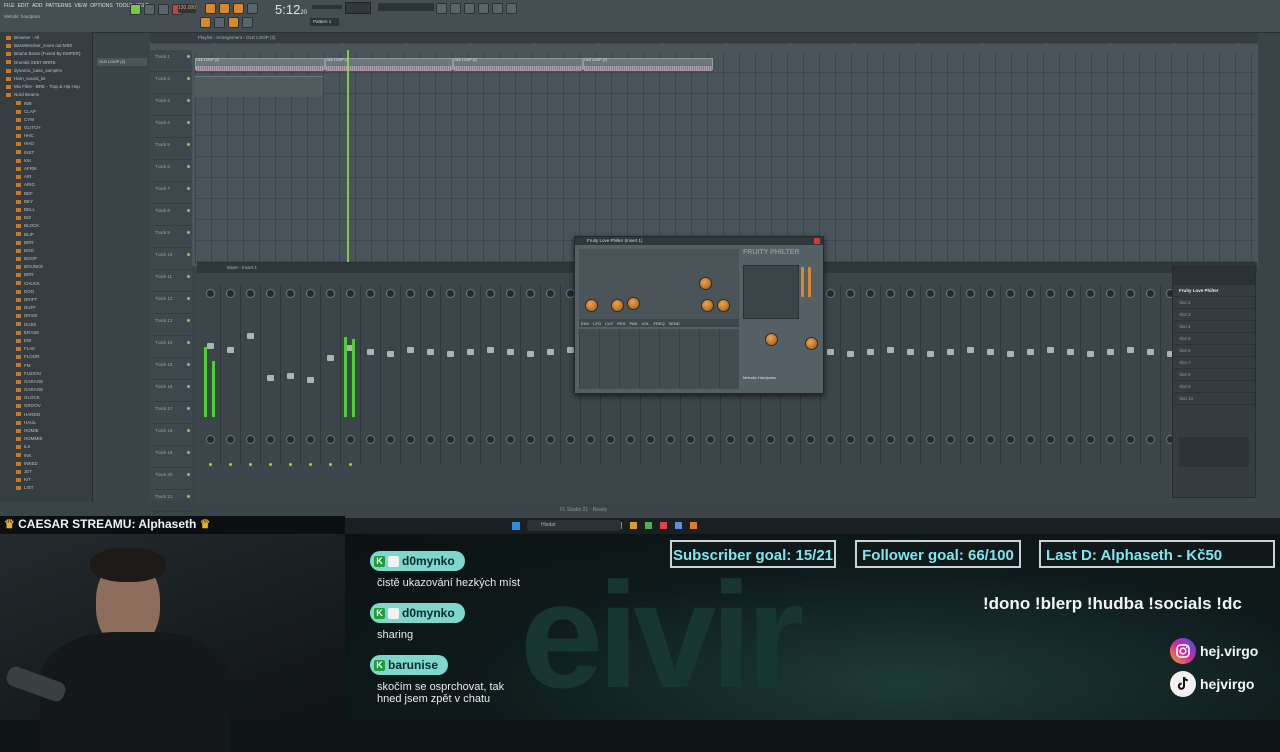 The height and width of the screenshot is (752, 1280). What do you see at coordinates (171, 259) in the screenshot?
I see `track-header: Track 10` at bounding box center [171, 259].